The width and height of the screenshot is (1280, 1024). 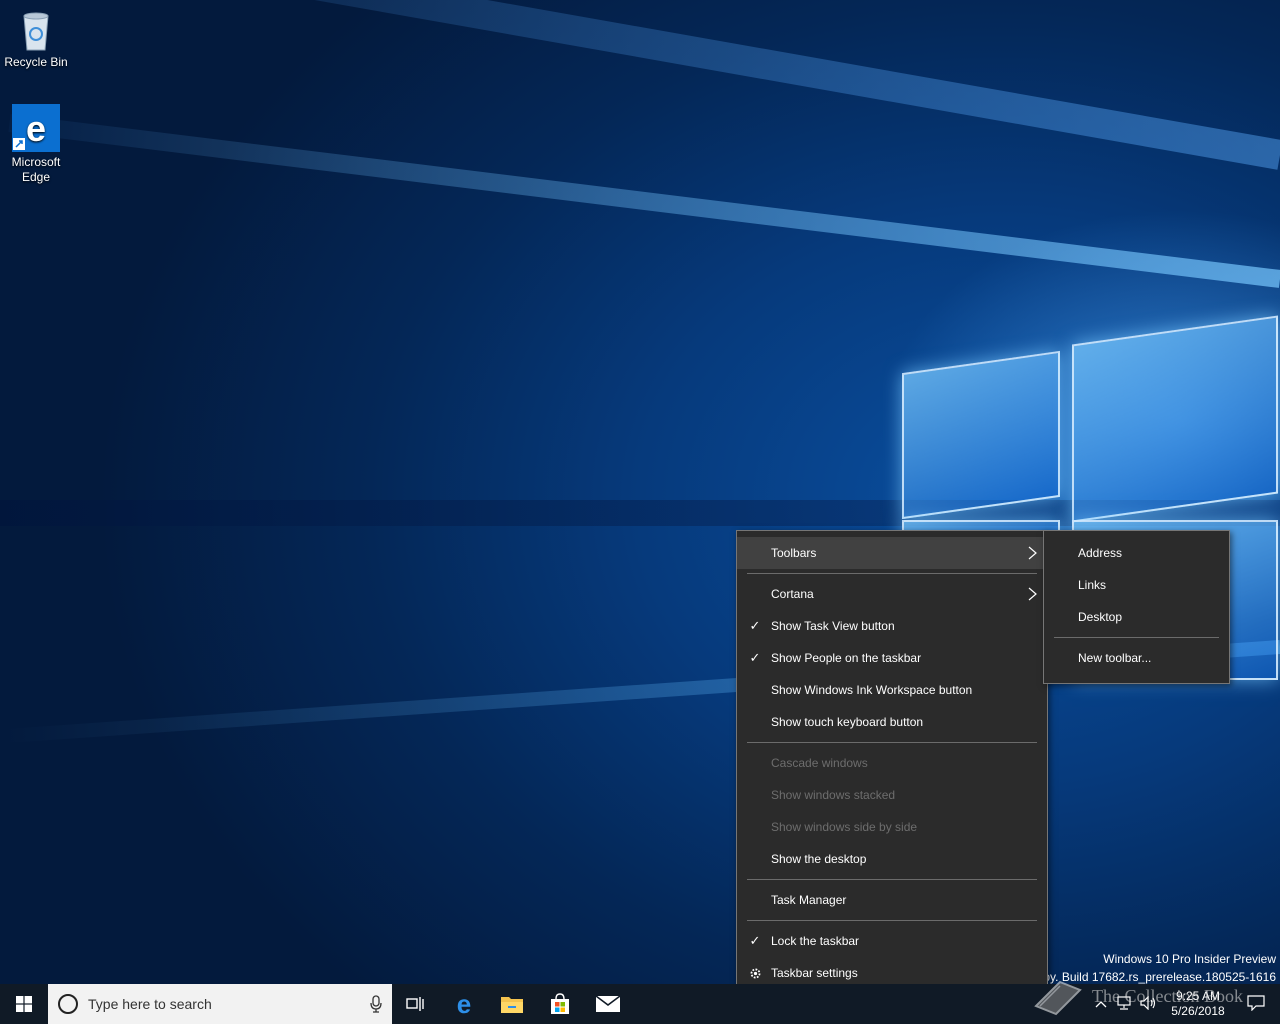 I want to click on start-button, so click(x=24, y=1004).